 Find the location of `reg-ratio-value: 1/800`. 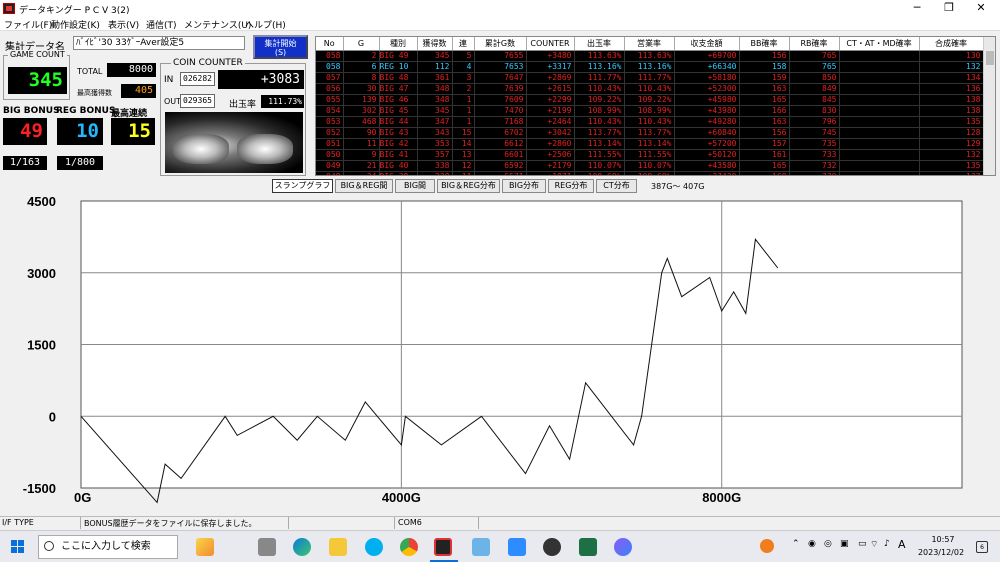

reg-ratio-value: 1/800 is located at coordinates (80, 163).